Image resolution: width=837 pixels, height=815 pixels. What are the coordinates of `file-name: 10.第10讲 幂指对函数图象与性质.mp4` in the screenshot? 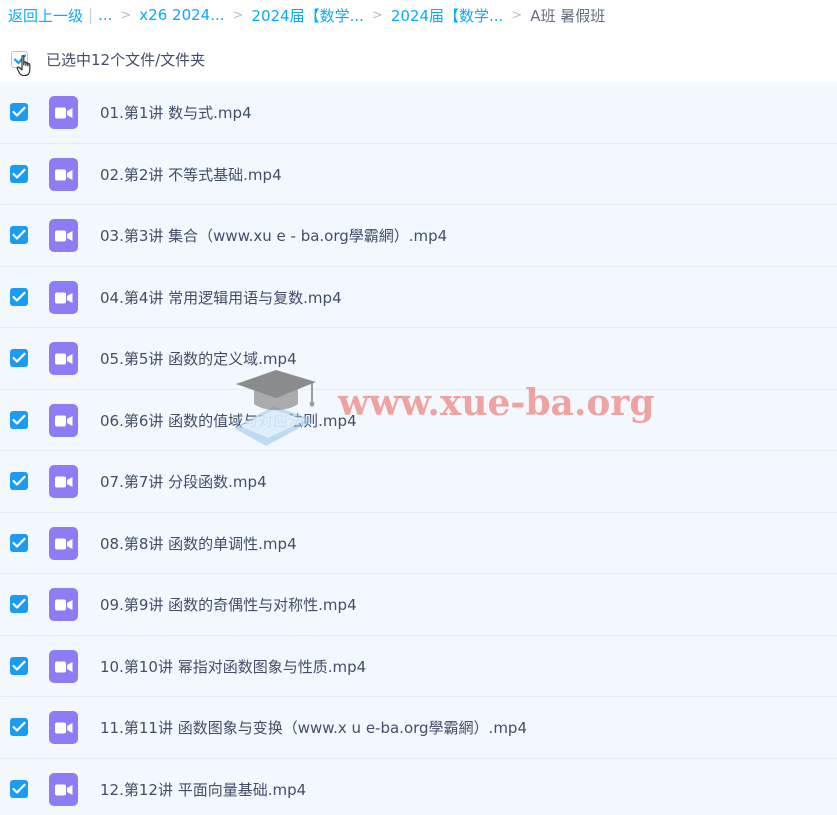 It's located at (233, 666).